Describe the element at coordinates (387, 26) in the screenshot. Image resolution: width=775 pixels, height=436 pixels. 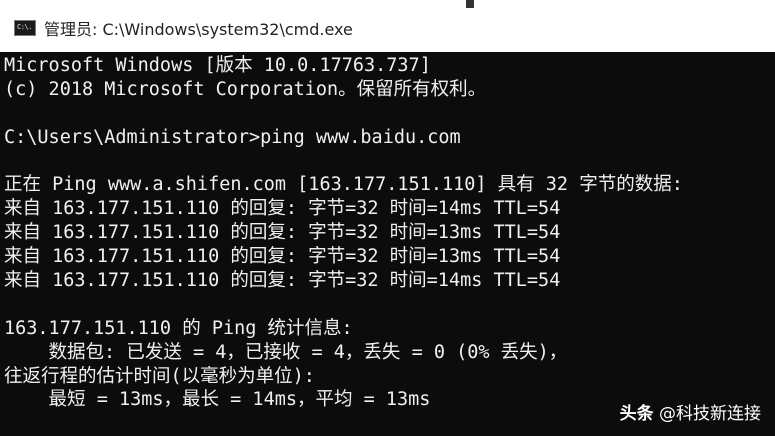
I see `window-titlebar: C:\. 管理员: C:\Windows\system32\cmd.exe` at that location.